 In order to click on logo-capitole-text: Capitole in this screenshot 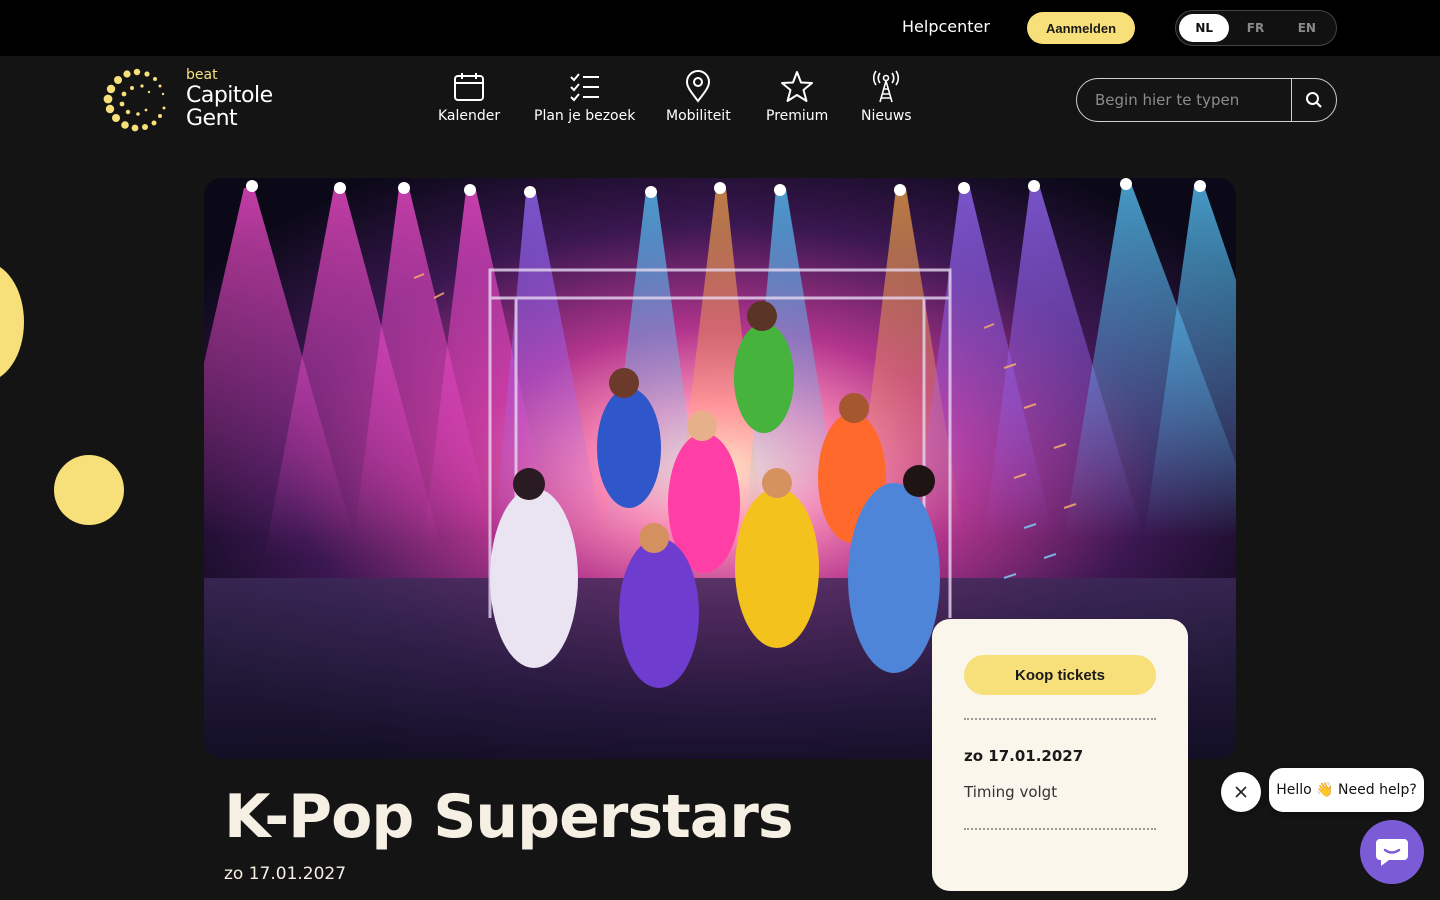, I will do `click(229, 95)`.